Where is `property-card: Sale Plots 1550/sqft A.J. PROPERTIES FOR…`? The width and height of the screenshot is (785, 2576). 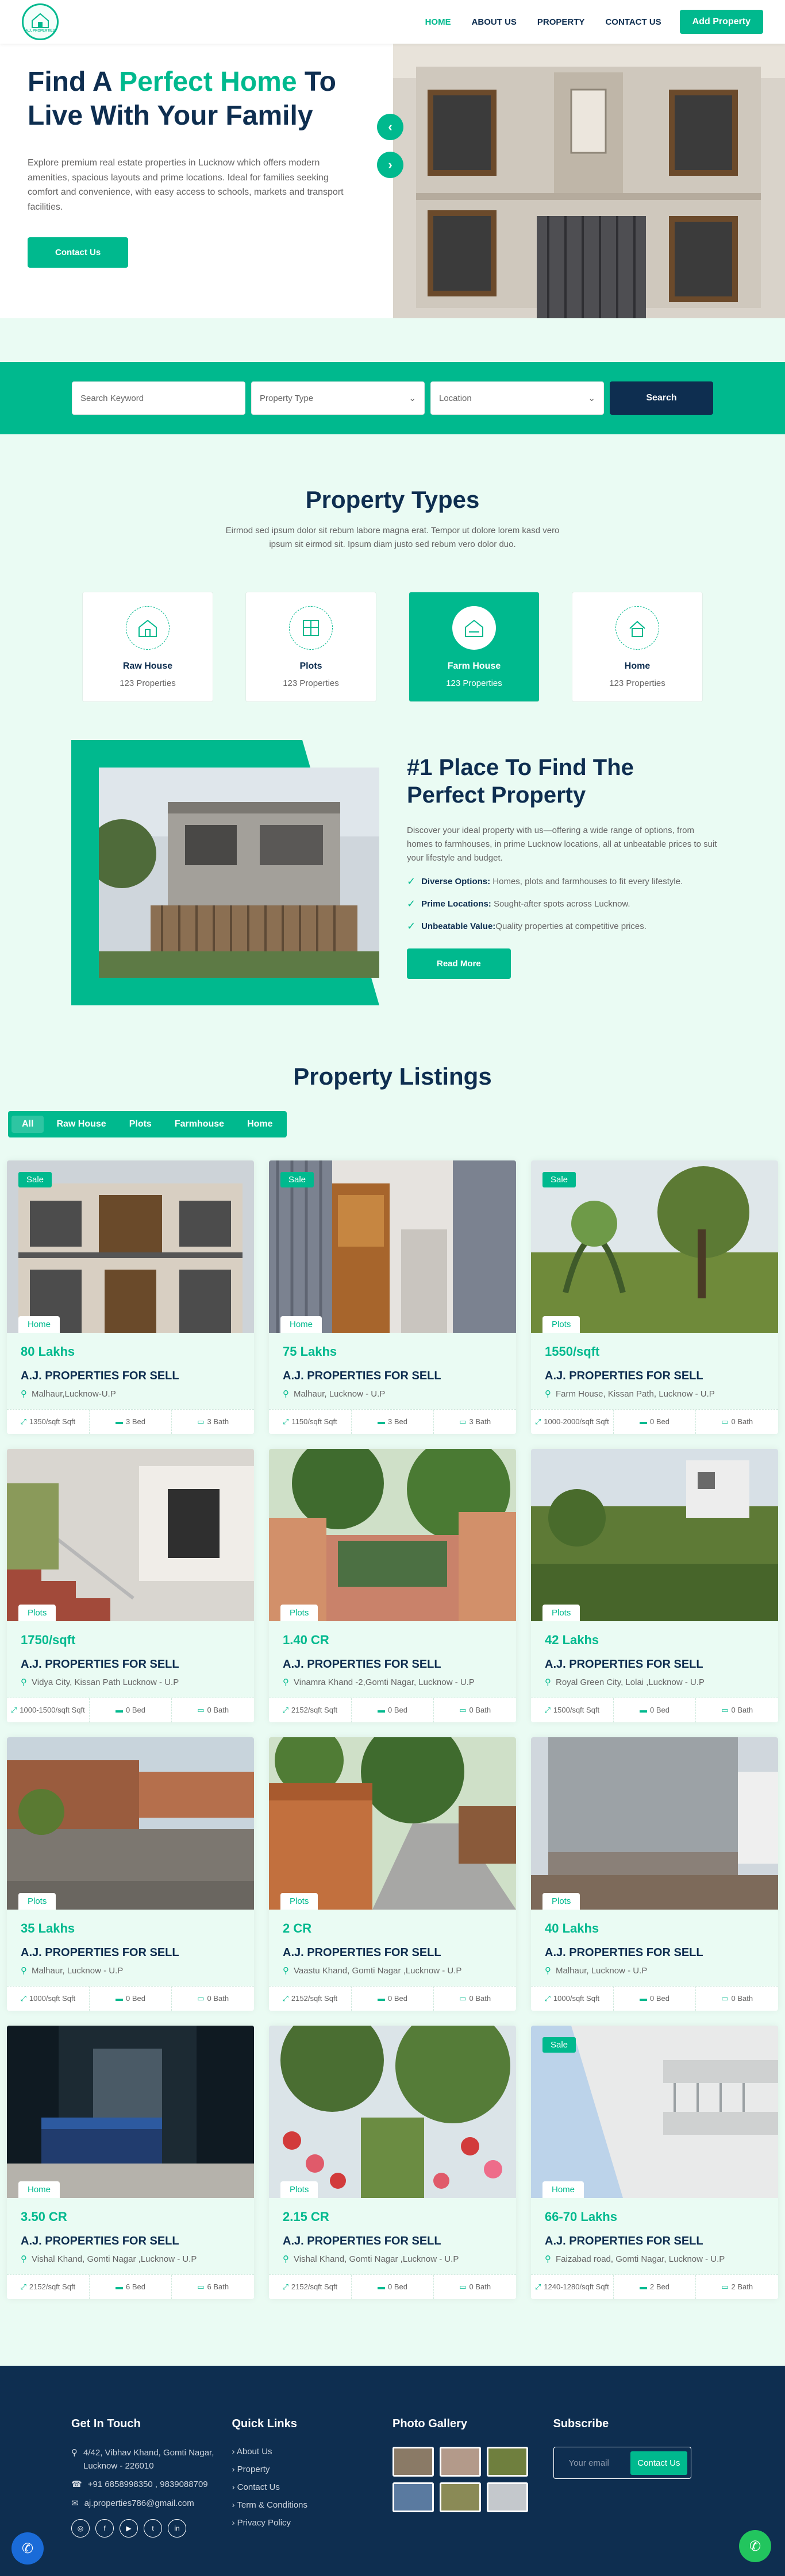 property-card: Sale Plots 1550/sqft A.J. PROPERTIES FOR… is located at coordinates (654, 1297).